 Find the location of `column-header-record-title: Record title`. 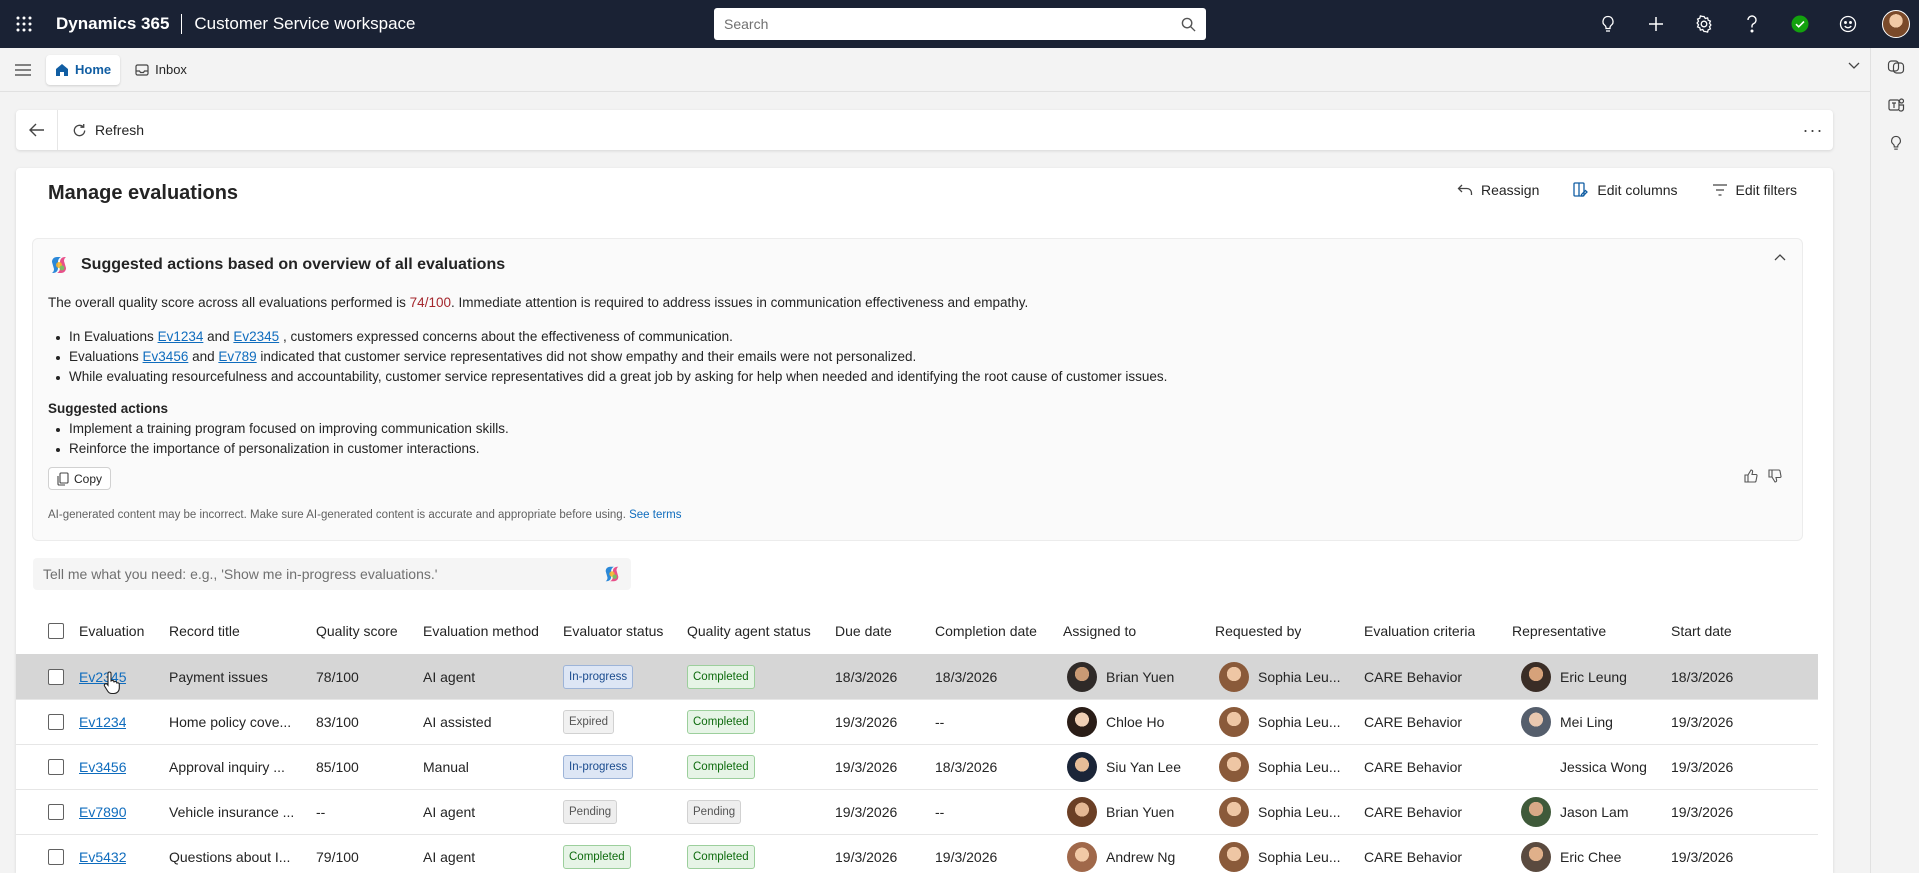

column-header-record-title: Record title is located at coordinates (204, 631).